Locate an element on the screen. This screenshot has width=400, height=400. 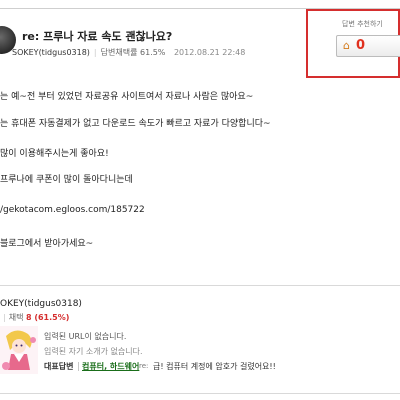
profile-character-illustration is located at coordinates (19, 350).